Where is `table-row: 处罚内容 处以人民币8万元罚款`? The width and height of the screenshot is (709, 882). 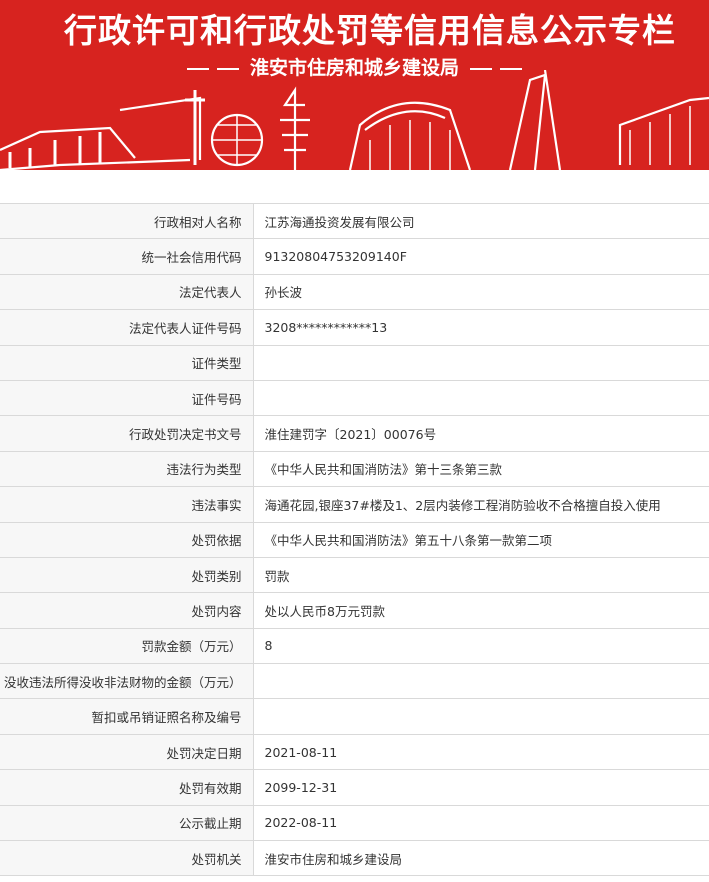 table-row: 处罚内容 处以人民币8万元罚款 is located at coordinates (354, 610).